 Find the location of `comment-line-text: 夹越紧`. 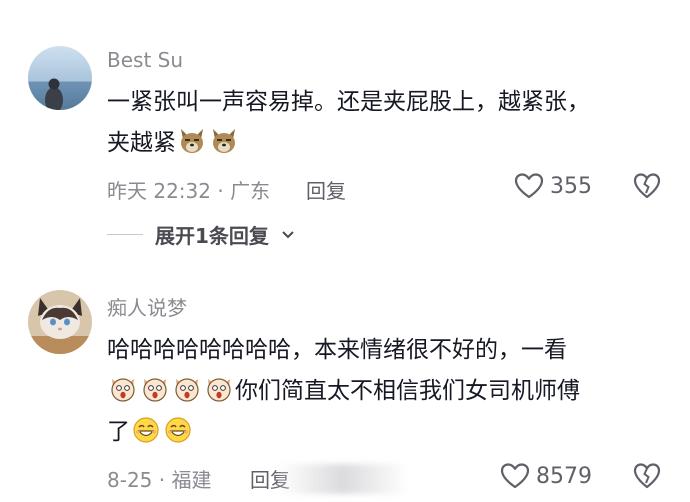

comment-line-text: 夹越紧 is located at coordinates (141, 143).